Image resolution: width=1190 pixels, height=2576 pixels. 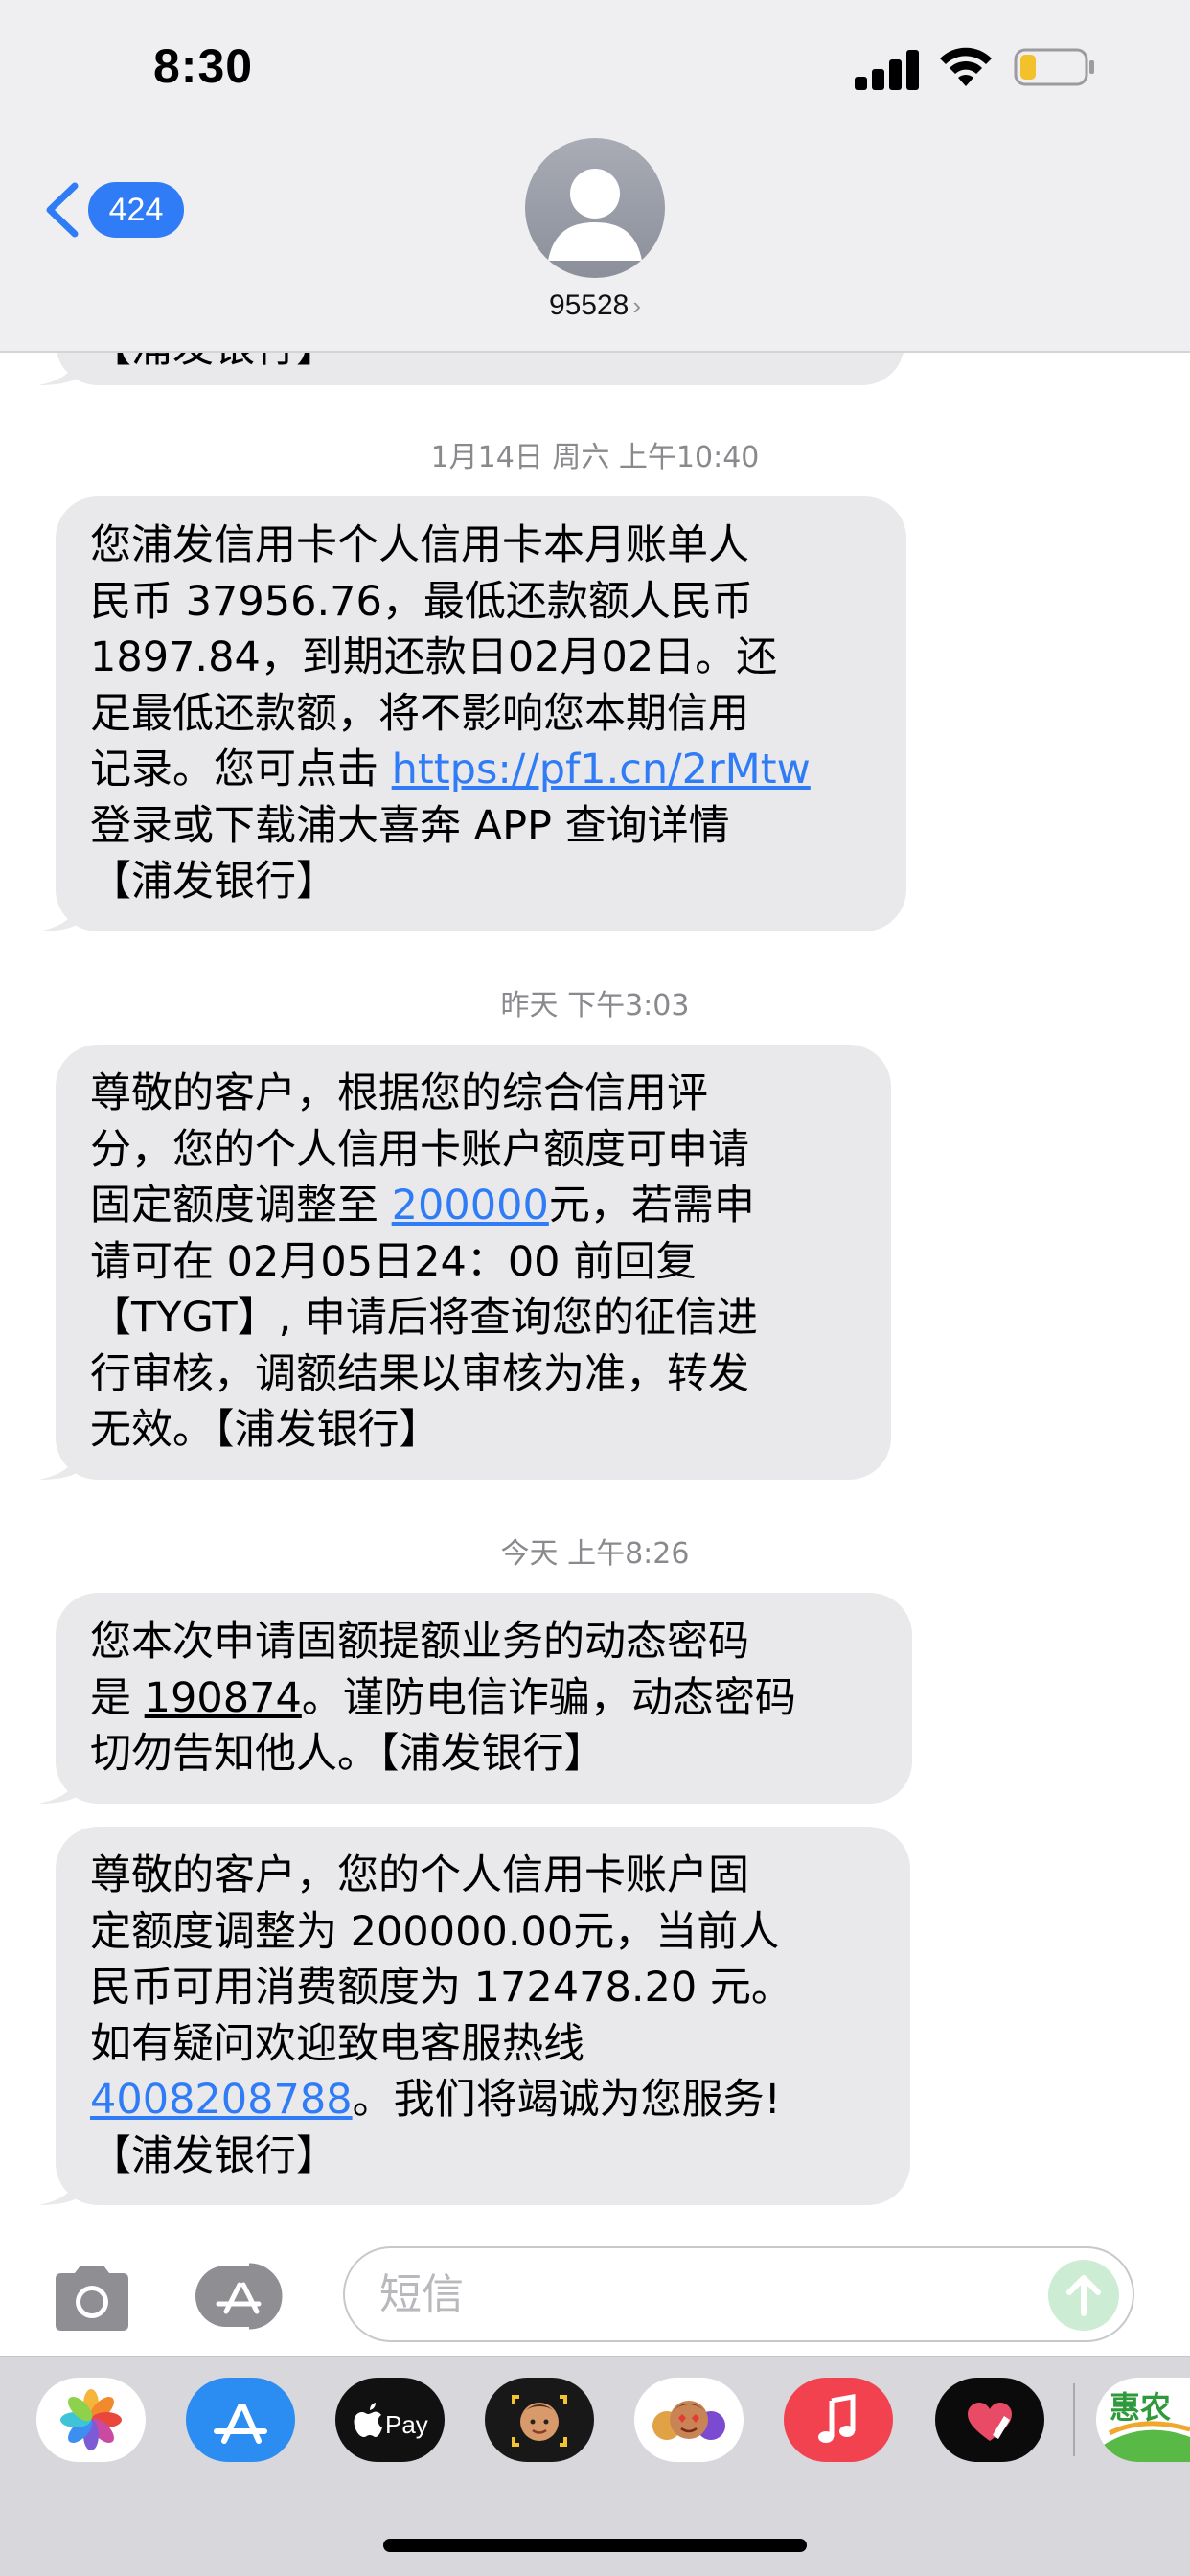 What do you see at coordinates (203, 66) in the screenshot?
I see `status-time: 8:30` at bounding box center [203, 66].